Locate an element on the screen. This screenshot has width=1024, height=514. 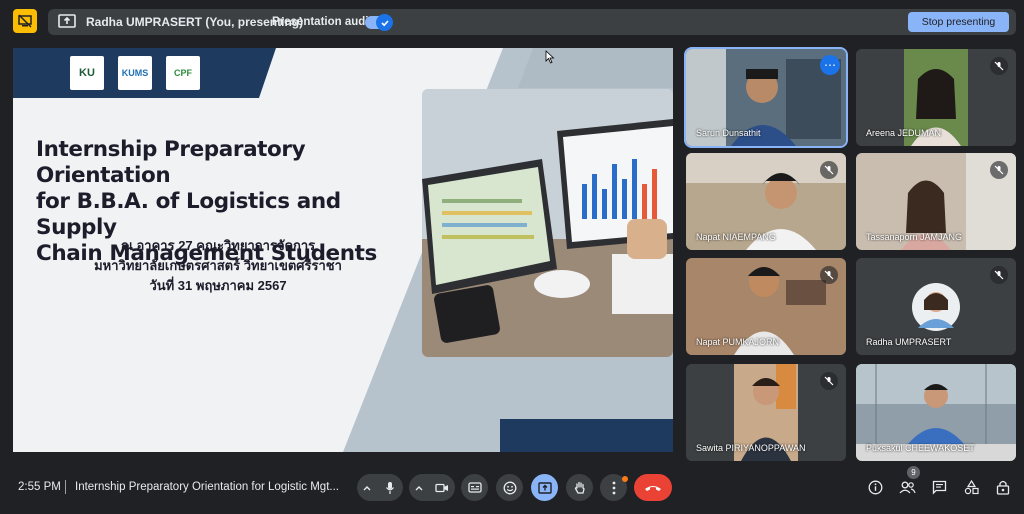
camera-control-group is located at coordinates (432, 487).